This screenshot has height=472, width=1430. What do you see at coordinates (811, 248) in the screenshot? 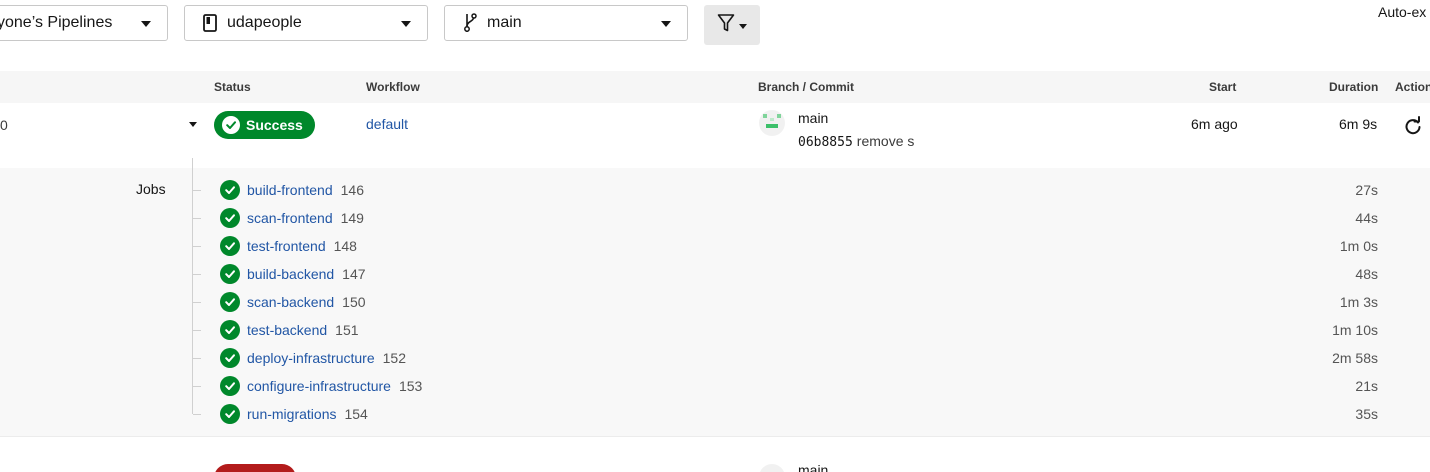
I see `job-row: test-frontend 148 1m 0s` at bounding box center [811, 248].